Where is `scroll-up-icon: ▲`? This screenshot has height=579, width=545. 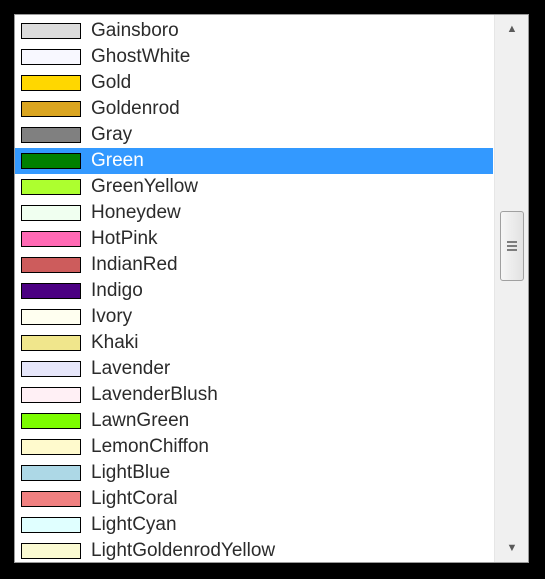 scroll-up-icon: ▲ is located at coordinates (511, 29).